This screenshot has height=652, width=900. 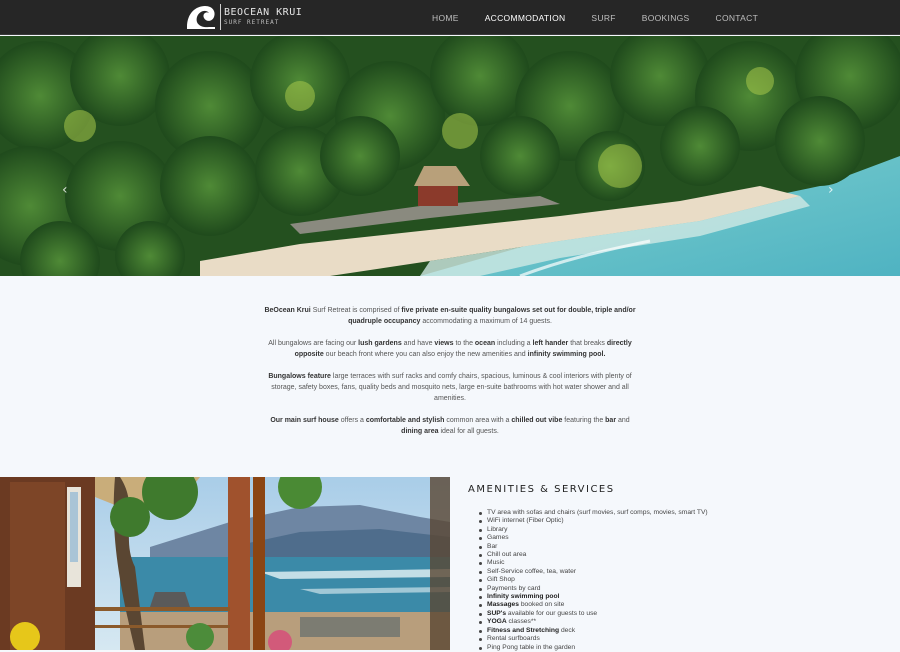 I want to click on body-text: including a, so click(x=514, y=343).